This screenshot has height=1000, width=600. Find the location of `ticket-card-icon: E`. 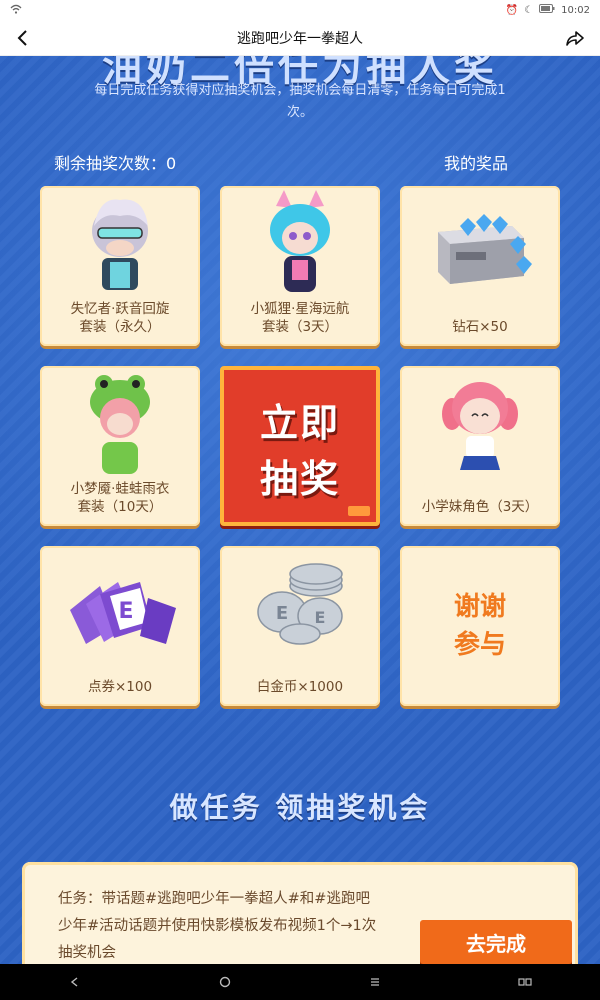

ticket-card-icon: E is located at coordinates (120, 603).